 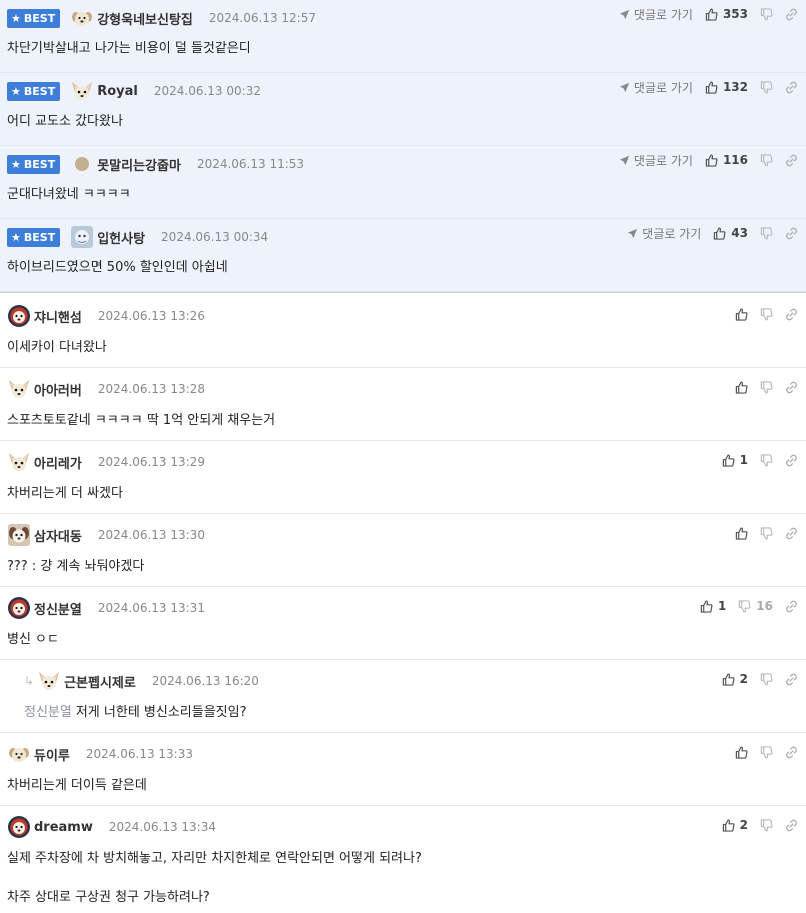 What do you see at coordinates (135, 710) in the screenshot?
I see `comment-body: 정신분열 저게 너한테 병신소리들을짓임?` at bounding box center [135, 710].